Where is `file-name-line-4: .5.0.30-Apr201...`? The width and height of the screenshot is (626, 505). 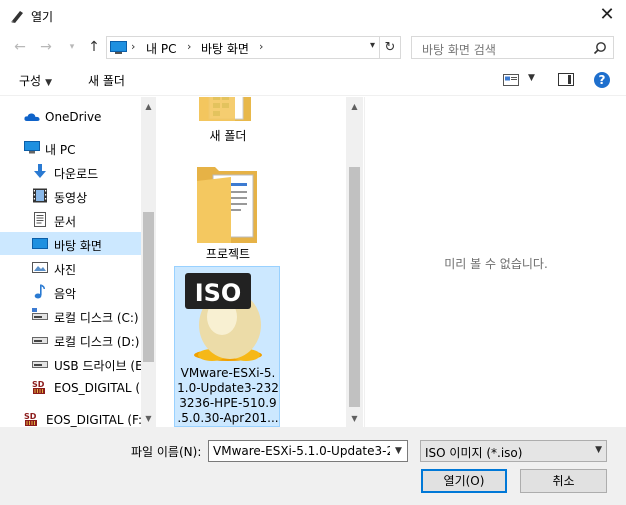
file-name-line-4: .5.0.30-Apr201... is located at coordinates (228, 418).